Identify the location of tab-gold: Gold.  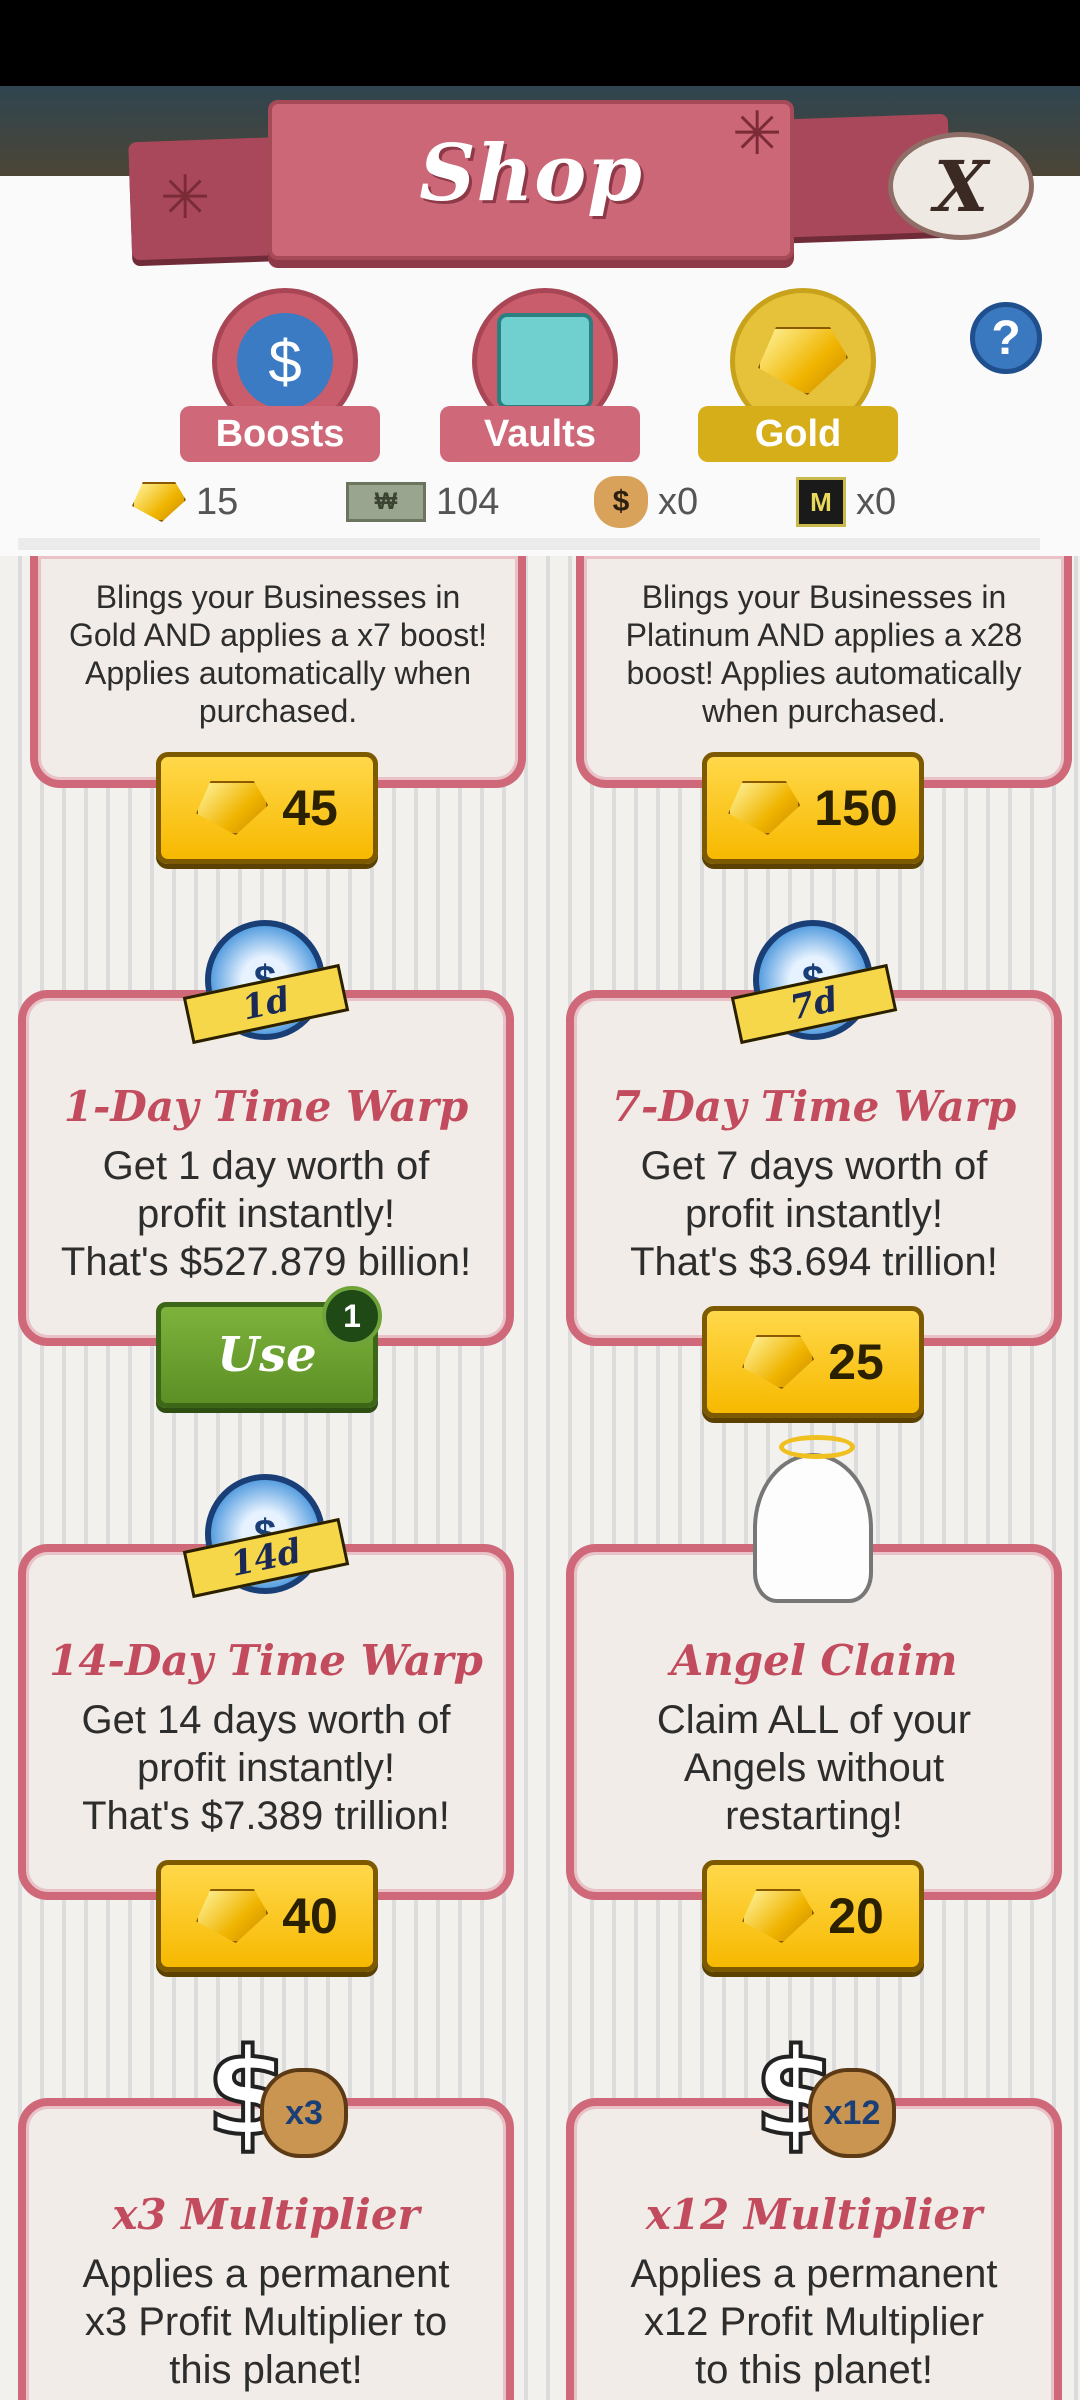
(798, 375).